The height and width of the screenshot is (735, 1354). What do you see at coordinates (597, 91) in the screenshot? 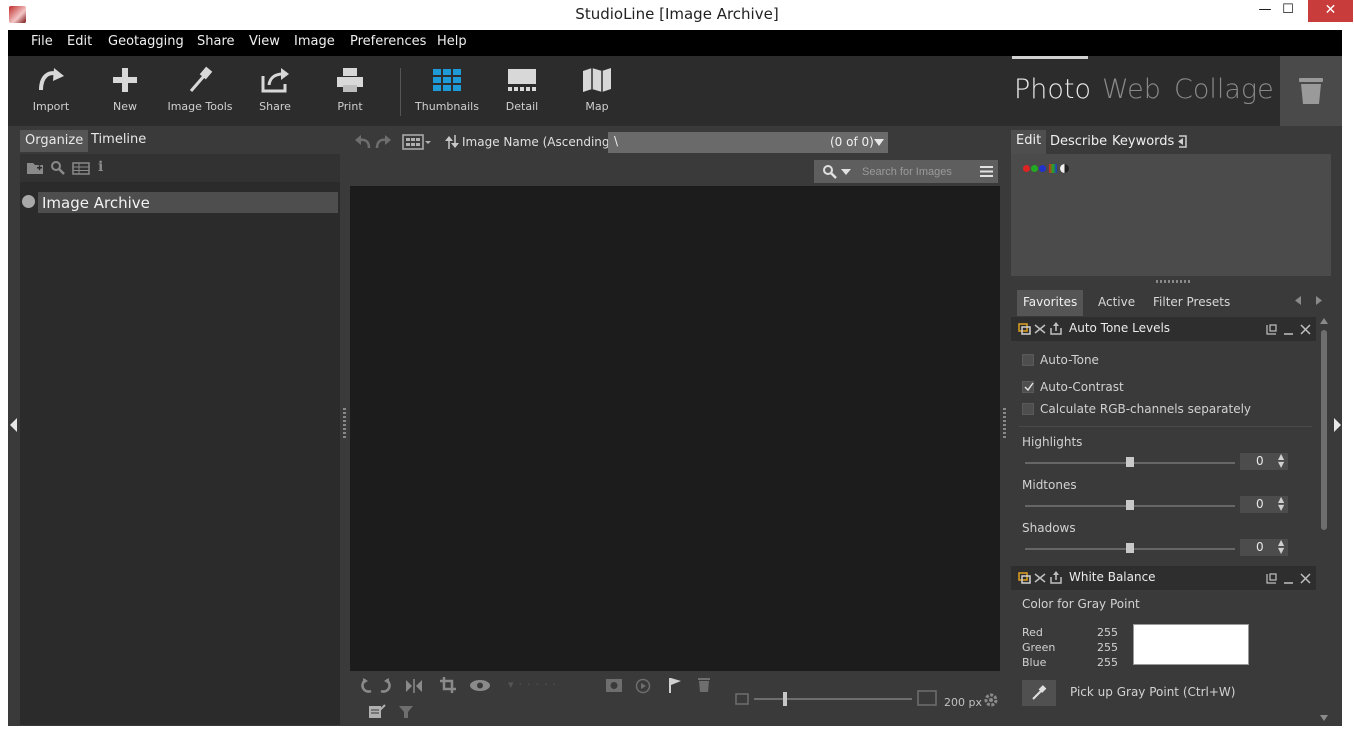
I see `map-button: Map` at bounding box center [597, 91].